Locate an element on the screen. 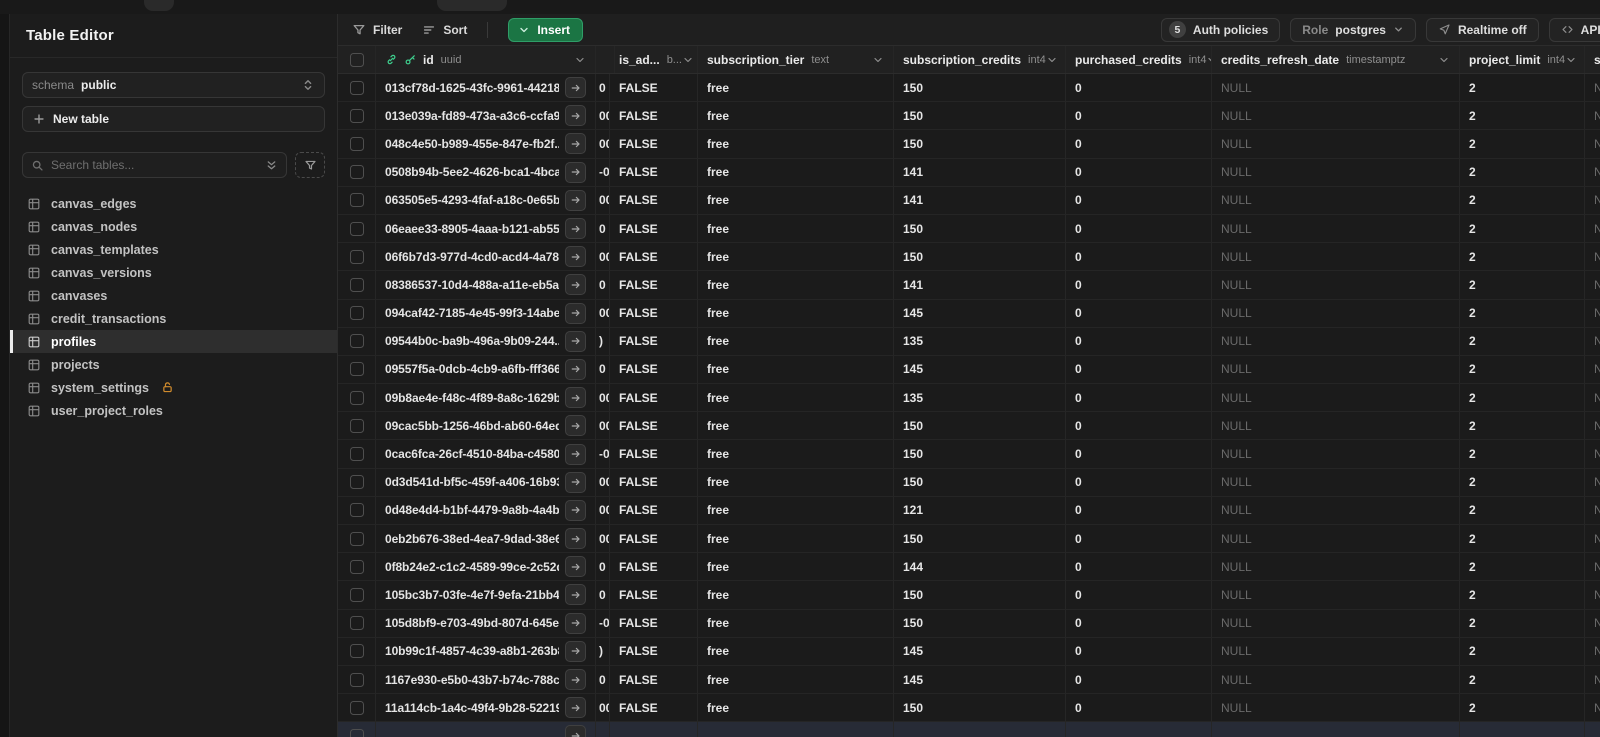 This screenshot has width=1600, height=737. insert-button: Insert is located at coordinates (546, 29).